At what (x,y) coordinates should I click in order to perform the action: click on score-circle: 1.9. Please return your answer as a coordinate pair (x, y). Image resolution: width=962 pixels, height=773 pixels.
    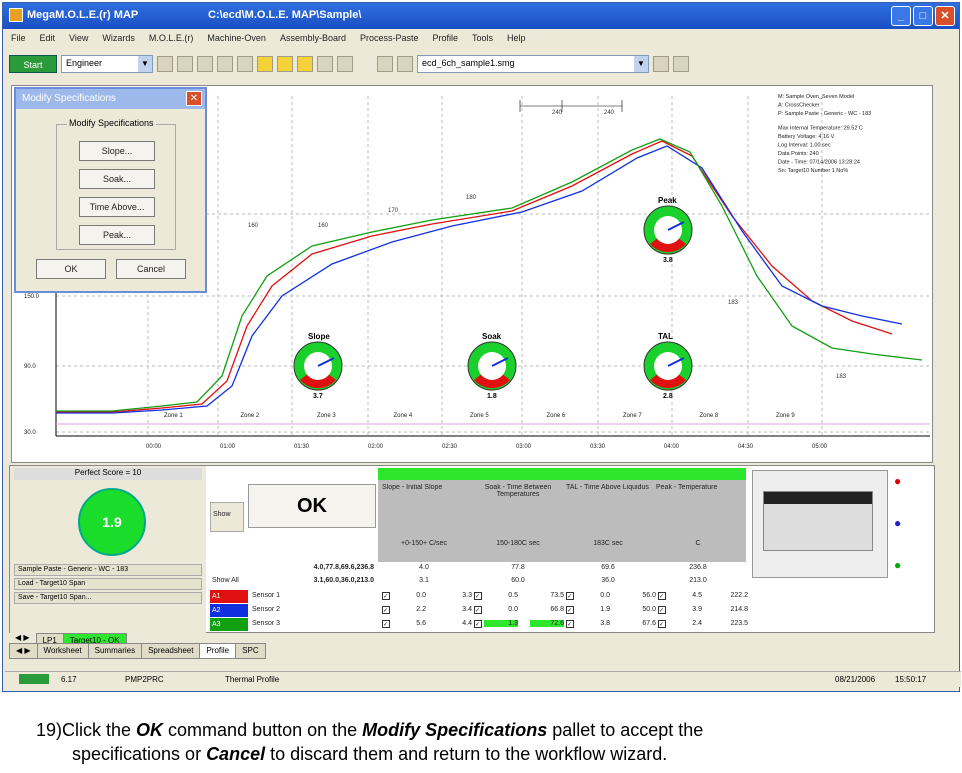
    Looking at the image, I should click on (112, 522).